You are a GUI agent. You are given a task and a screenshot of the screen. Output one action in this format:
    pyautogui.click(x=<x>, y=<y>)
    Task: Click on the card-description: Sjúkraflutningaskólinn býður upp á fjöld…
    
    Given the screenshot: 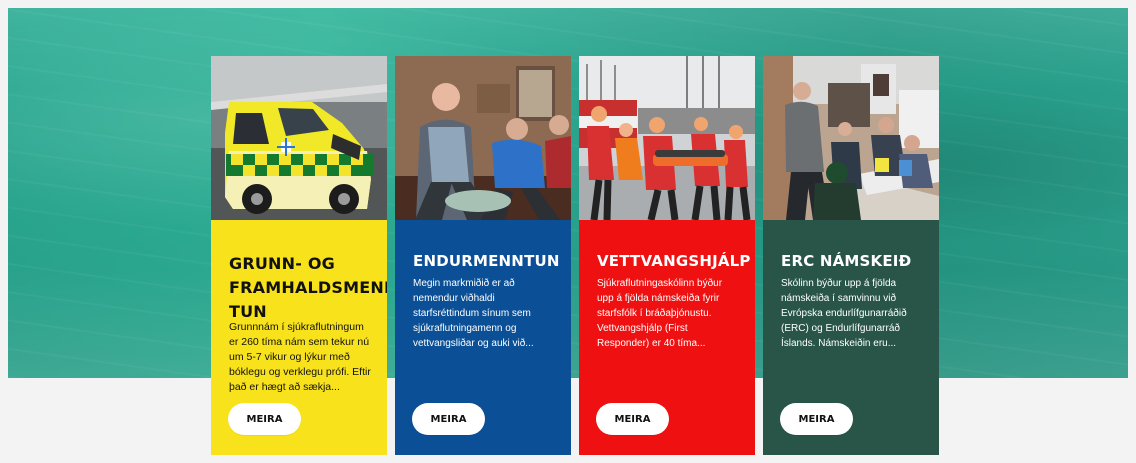 What is the action you would take?
    pyautogui.click(x=660, y=313)
    